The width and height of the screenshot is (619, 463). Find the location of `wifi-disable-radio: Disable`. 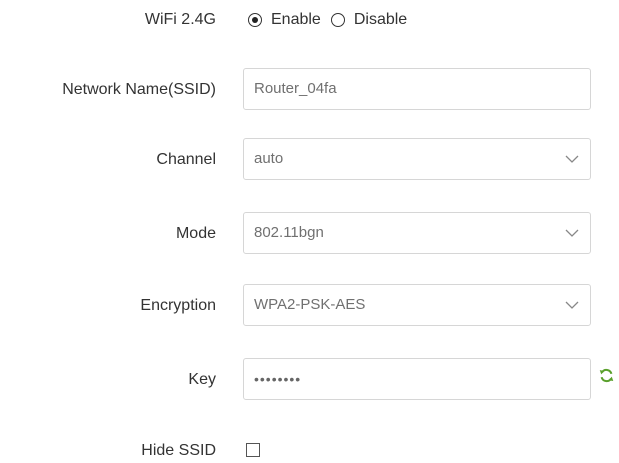

wifi-disable-radio: Disable is located at coordinates (368, 20).